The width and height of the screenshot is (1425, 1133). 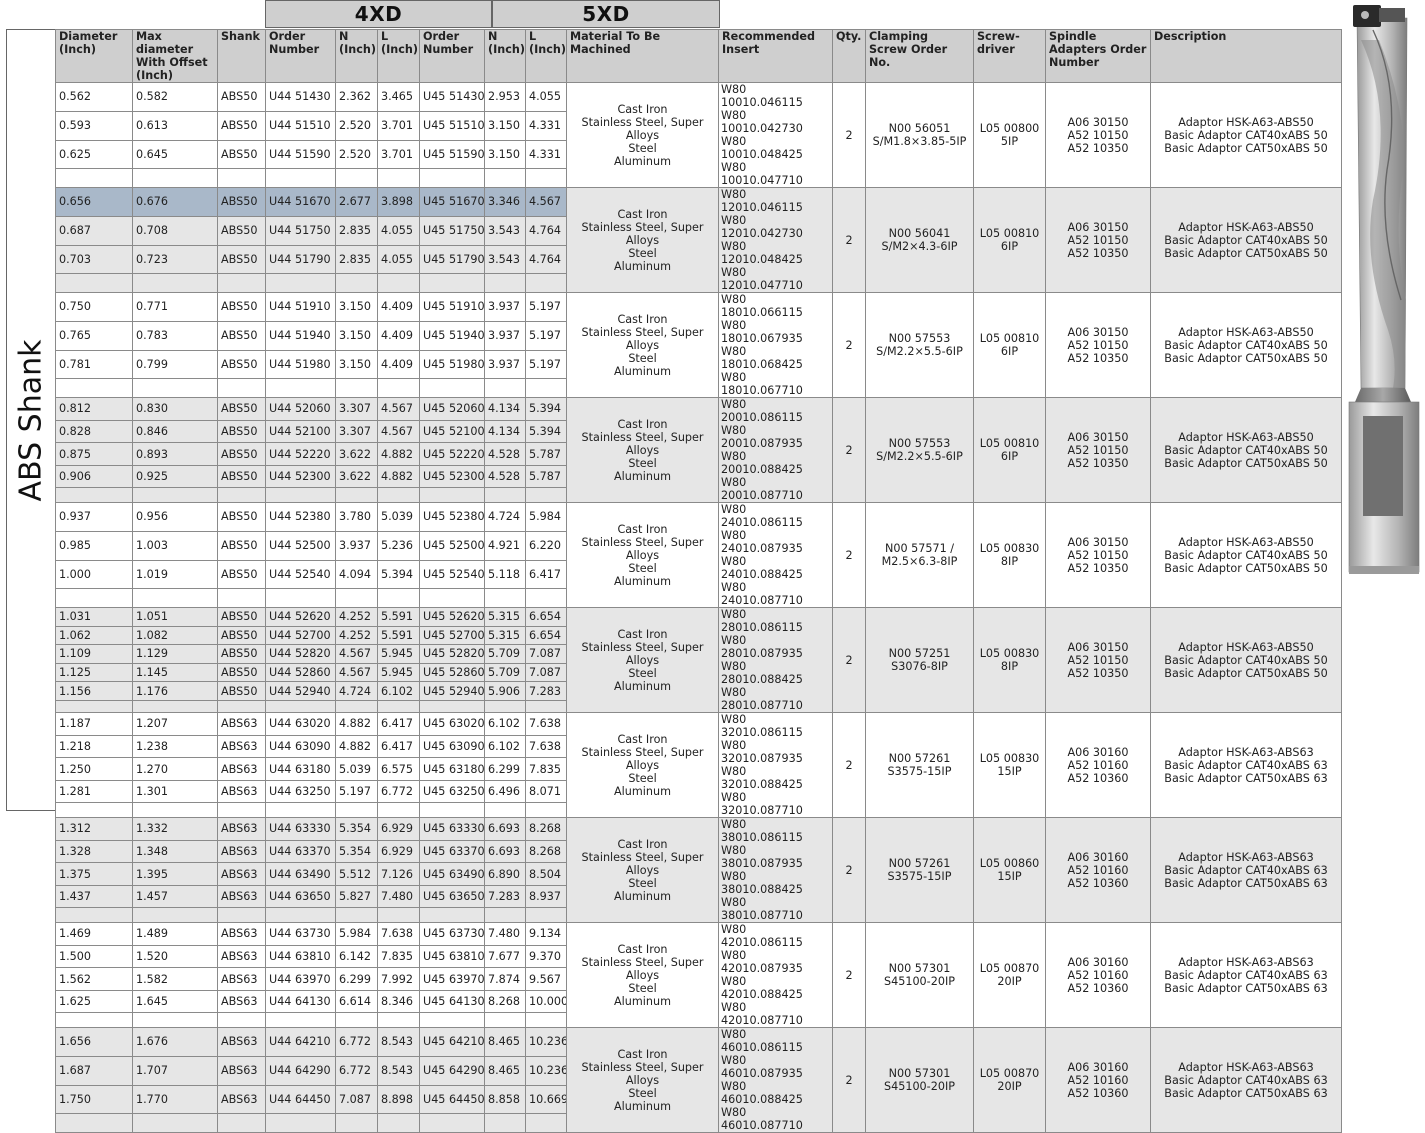 What do you see at coordinates (919, 450) in the screenshot?
I see `cell-clamping-screw: N00 57553 S/M2.2×5.5-6IP` at bounding box center [919, 450].